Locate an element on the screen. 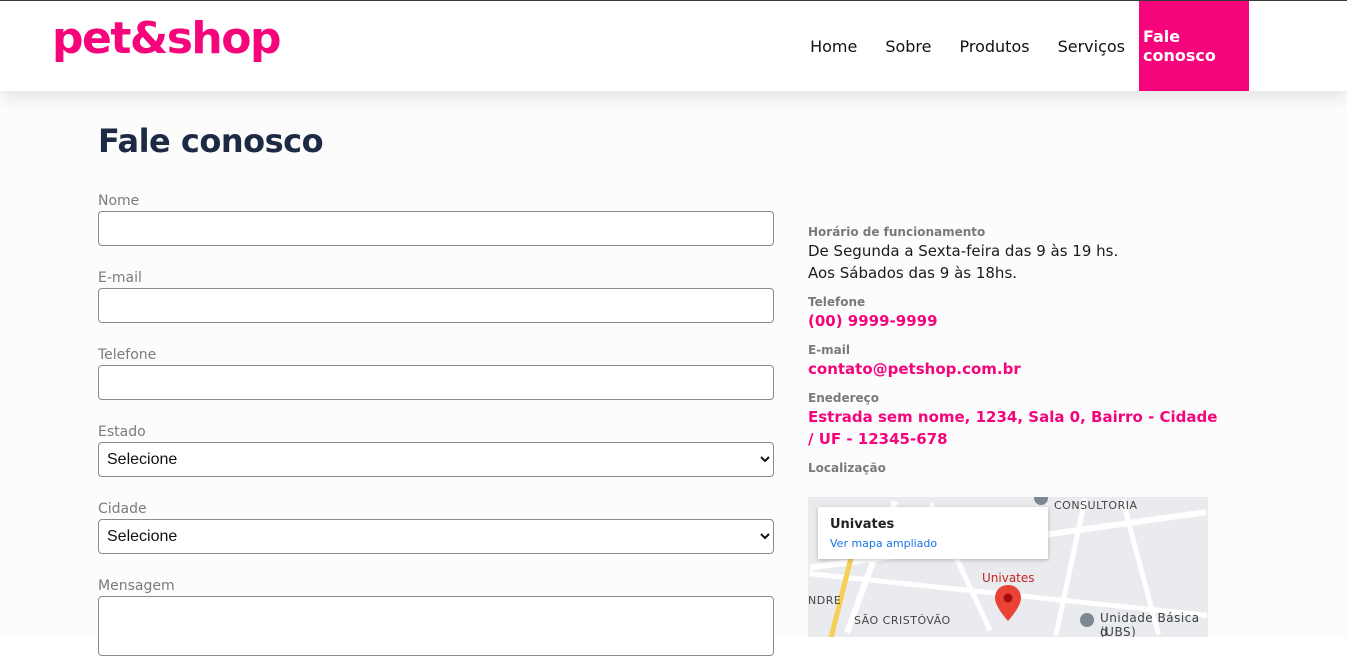  mensagem-label: Mensagem is located at coordinates (136, 586).